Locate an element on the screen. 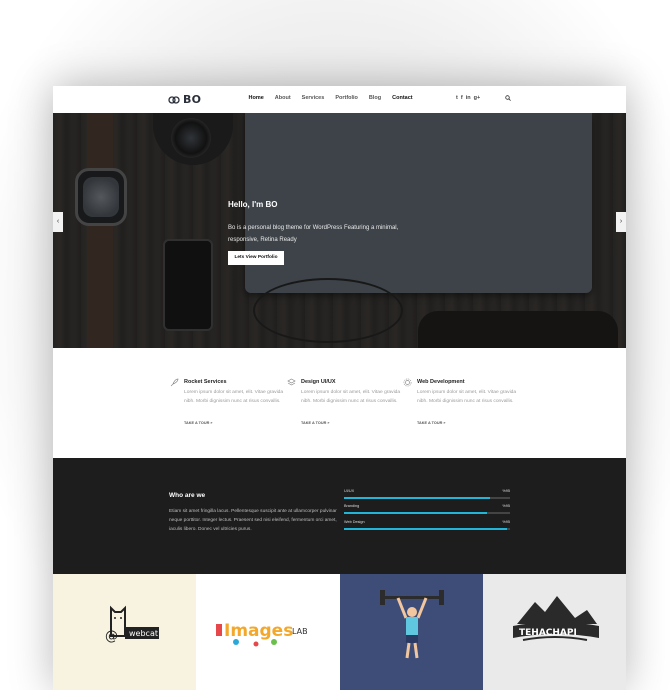 This screenshot has width=670, height=690. service-title: Rocket Services is located at coordinates (205, 382).